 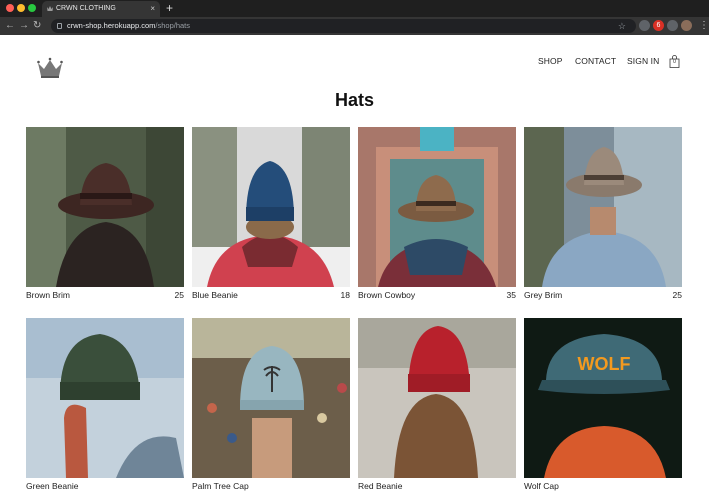 I want to click on nav-contact: CONTACT, so click(x=595, y=61).